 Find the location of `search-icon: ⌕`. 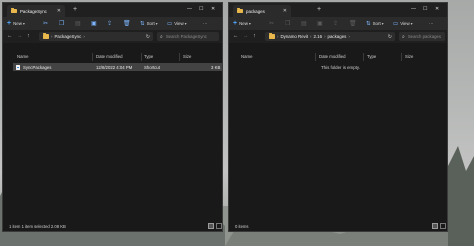

search-icon: ⌕ is located at coordinates (403, 36).